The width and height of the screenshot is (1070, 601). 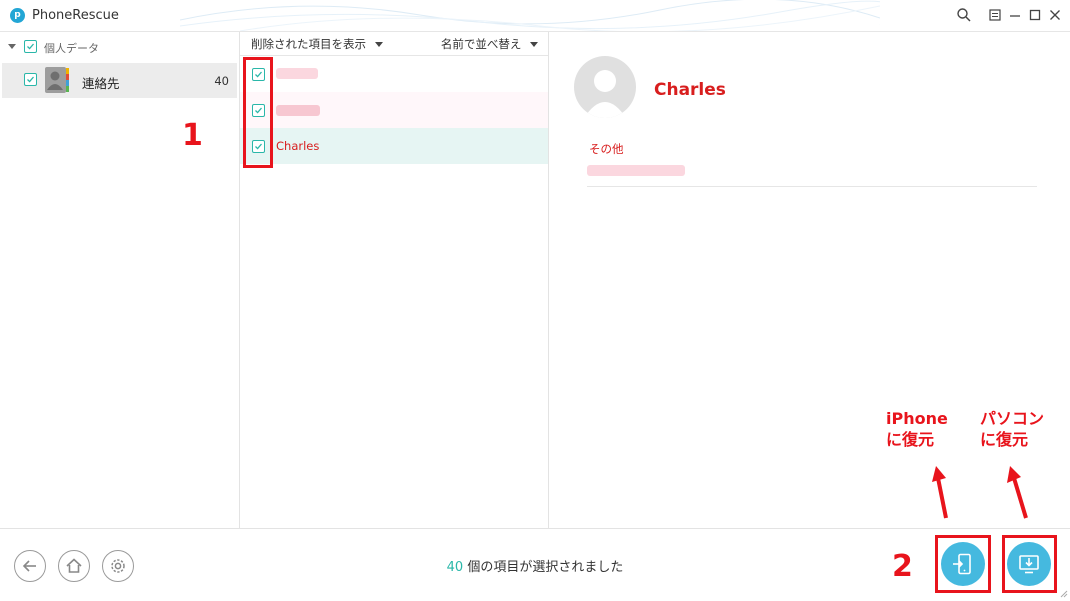 What do you see at coordinates (543, 567) in the screenshot?
I see `selected-text: 個の項目が選択されました` at bounding box center [543, 567].